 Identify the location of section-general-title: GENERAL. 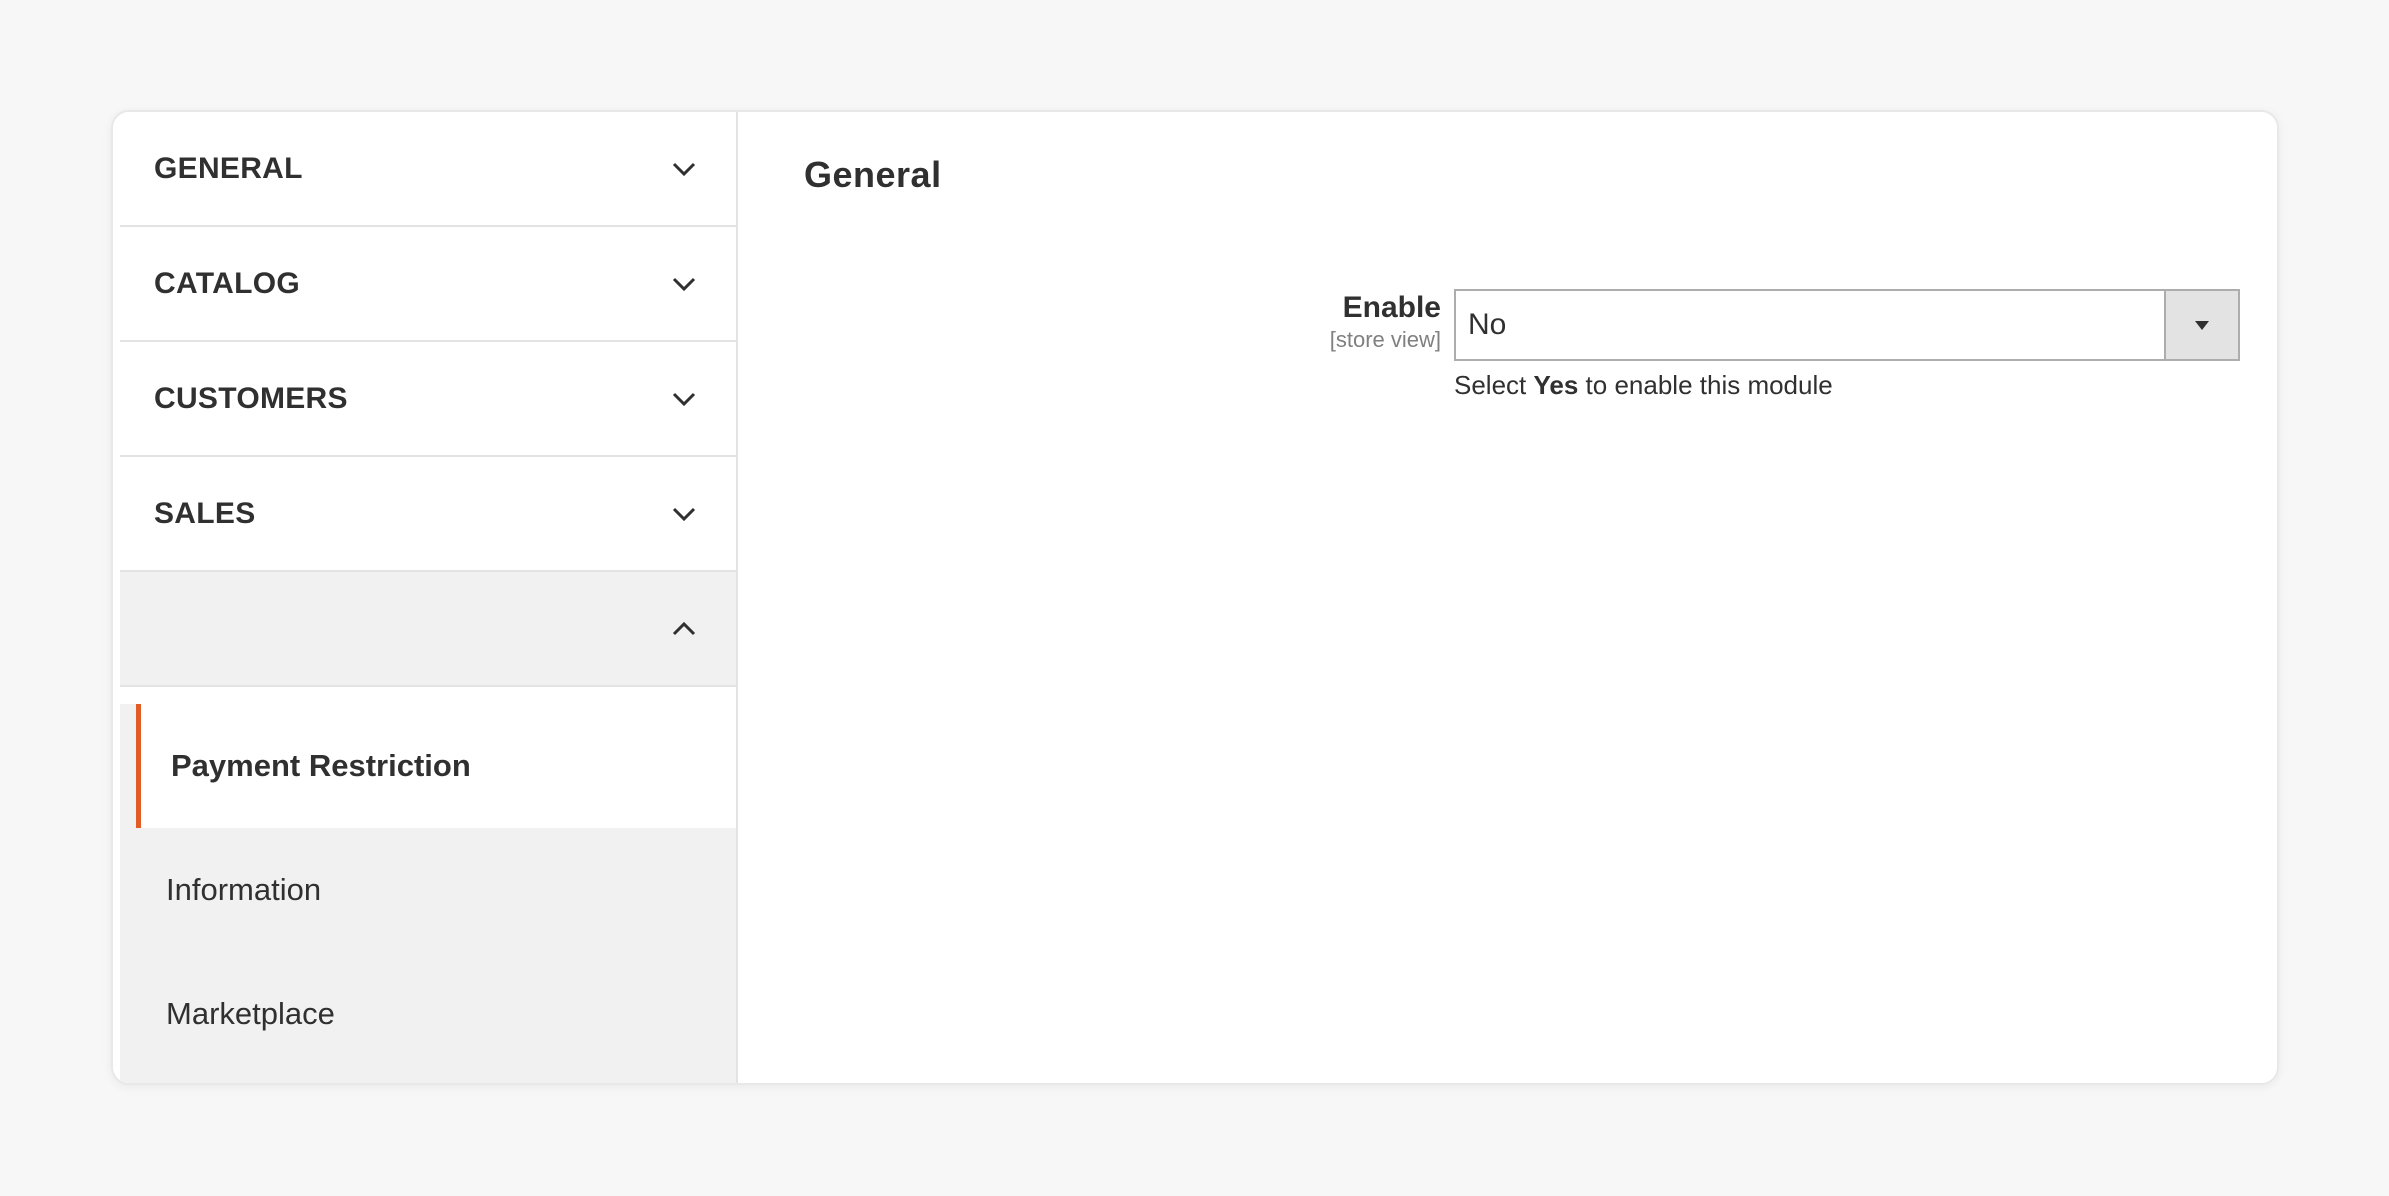
(228, 168).